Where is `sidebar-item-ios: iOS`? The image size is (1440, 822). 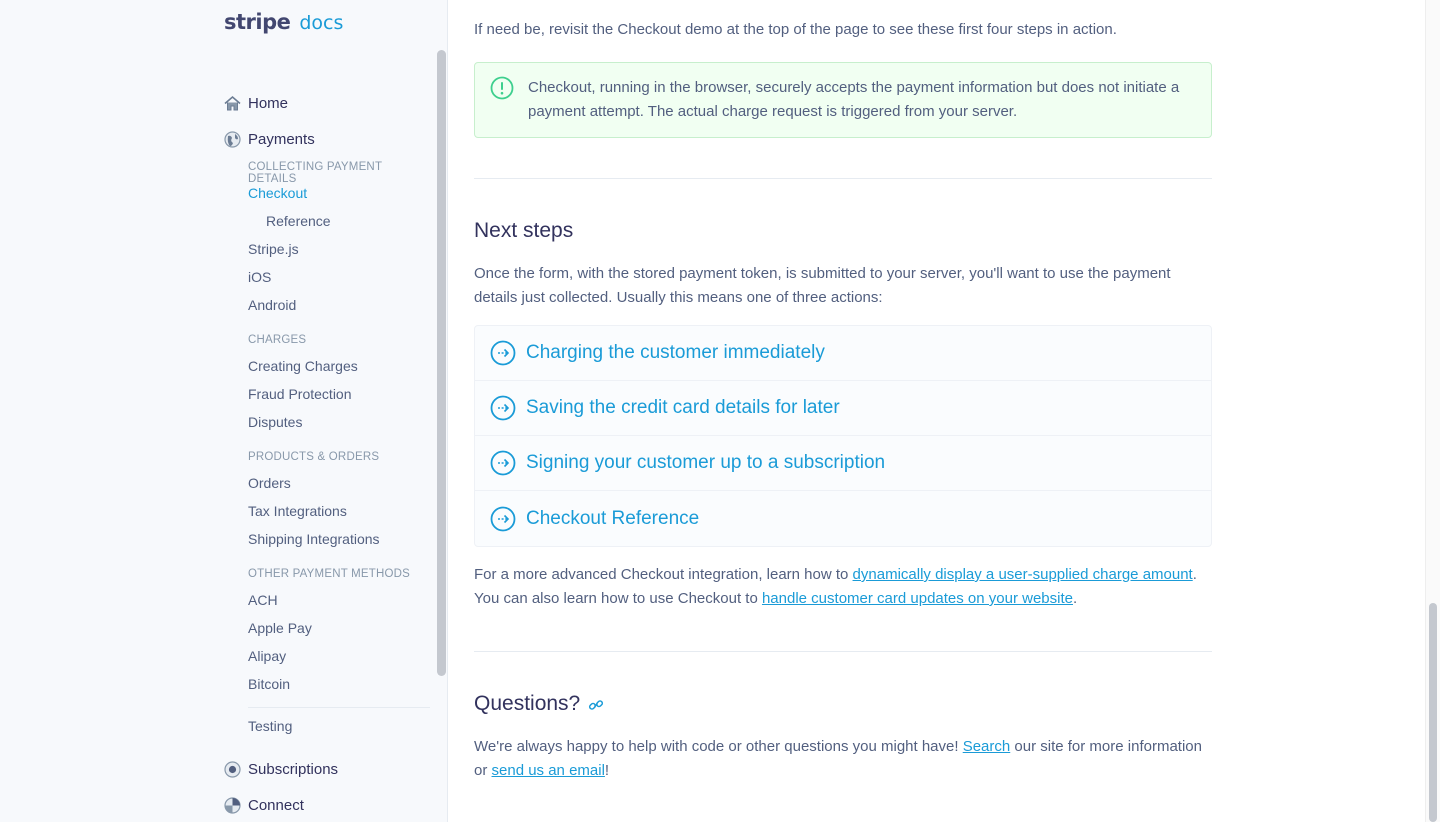
sidebar-item-ios: iOS is located at coordinates (259, 277).